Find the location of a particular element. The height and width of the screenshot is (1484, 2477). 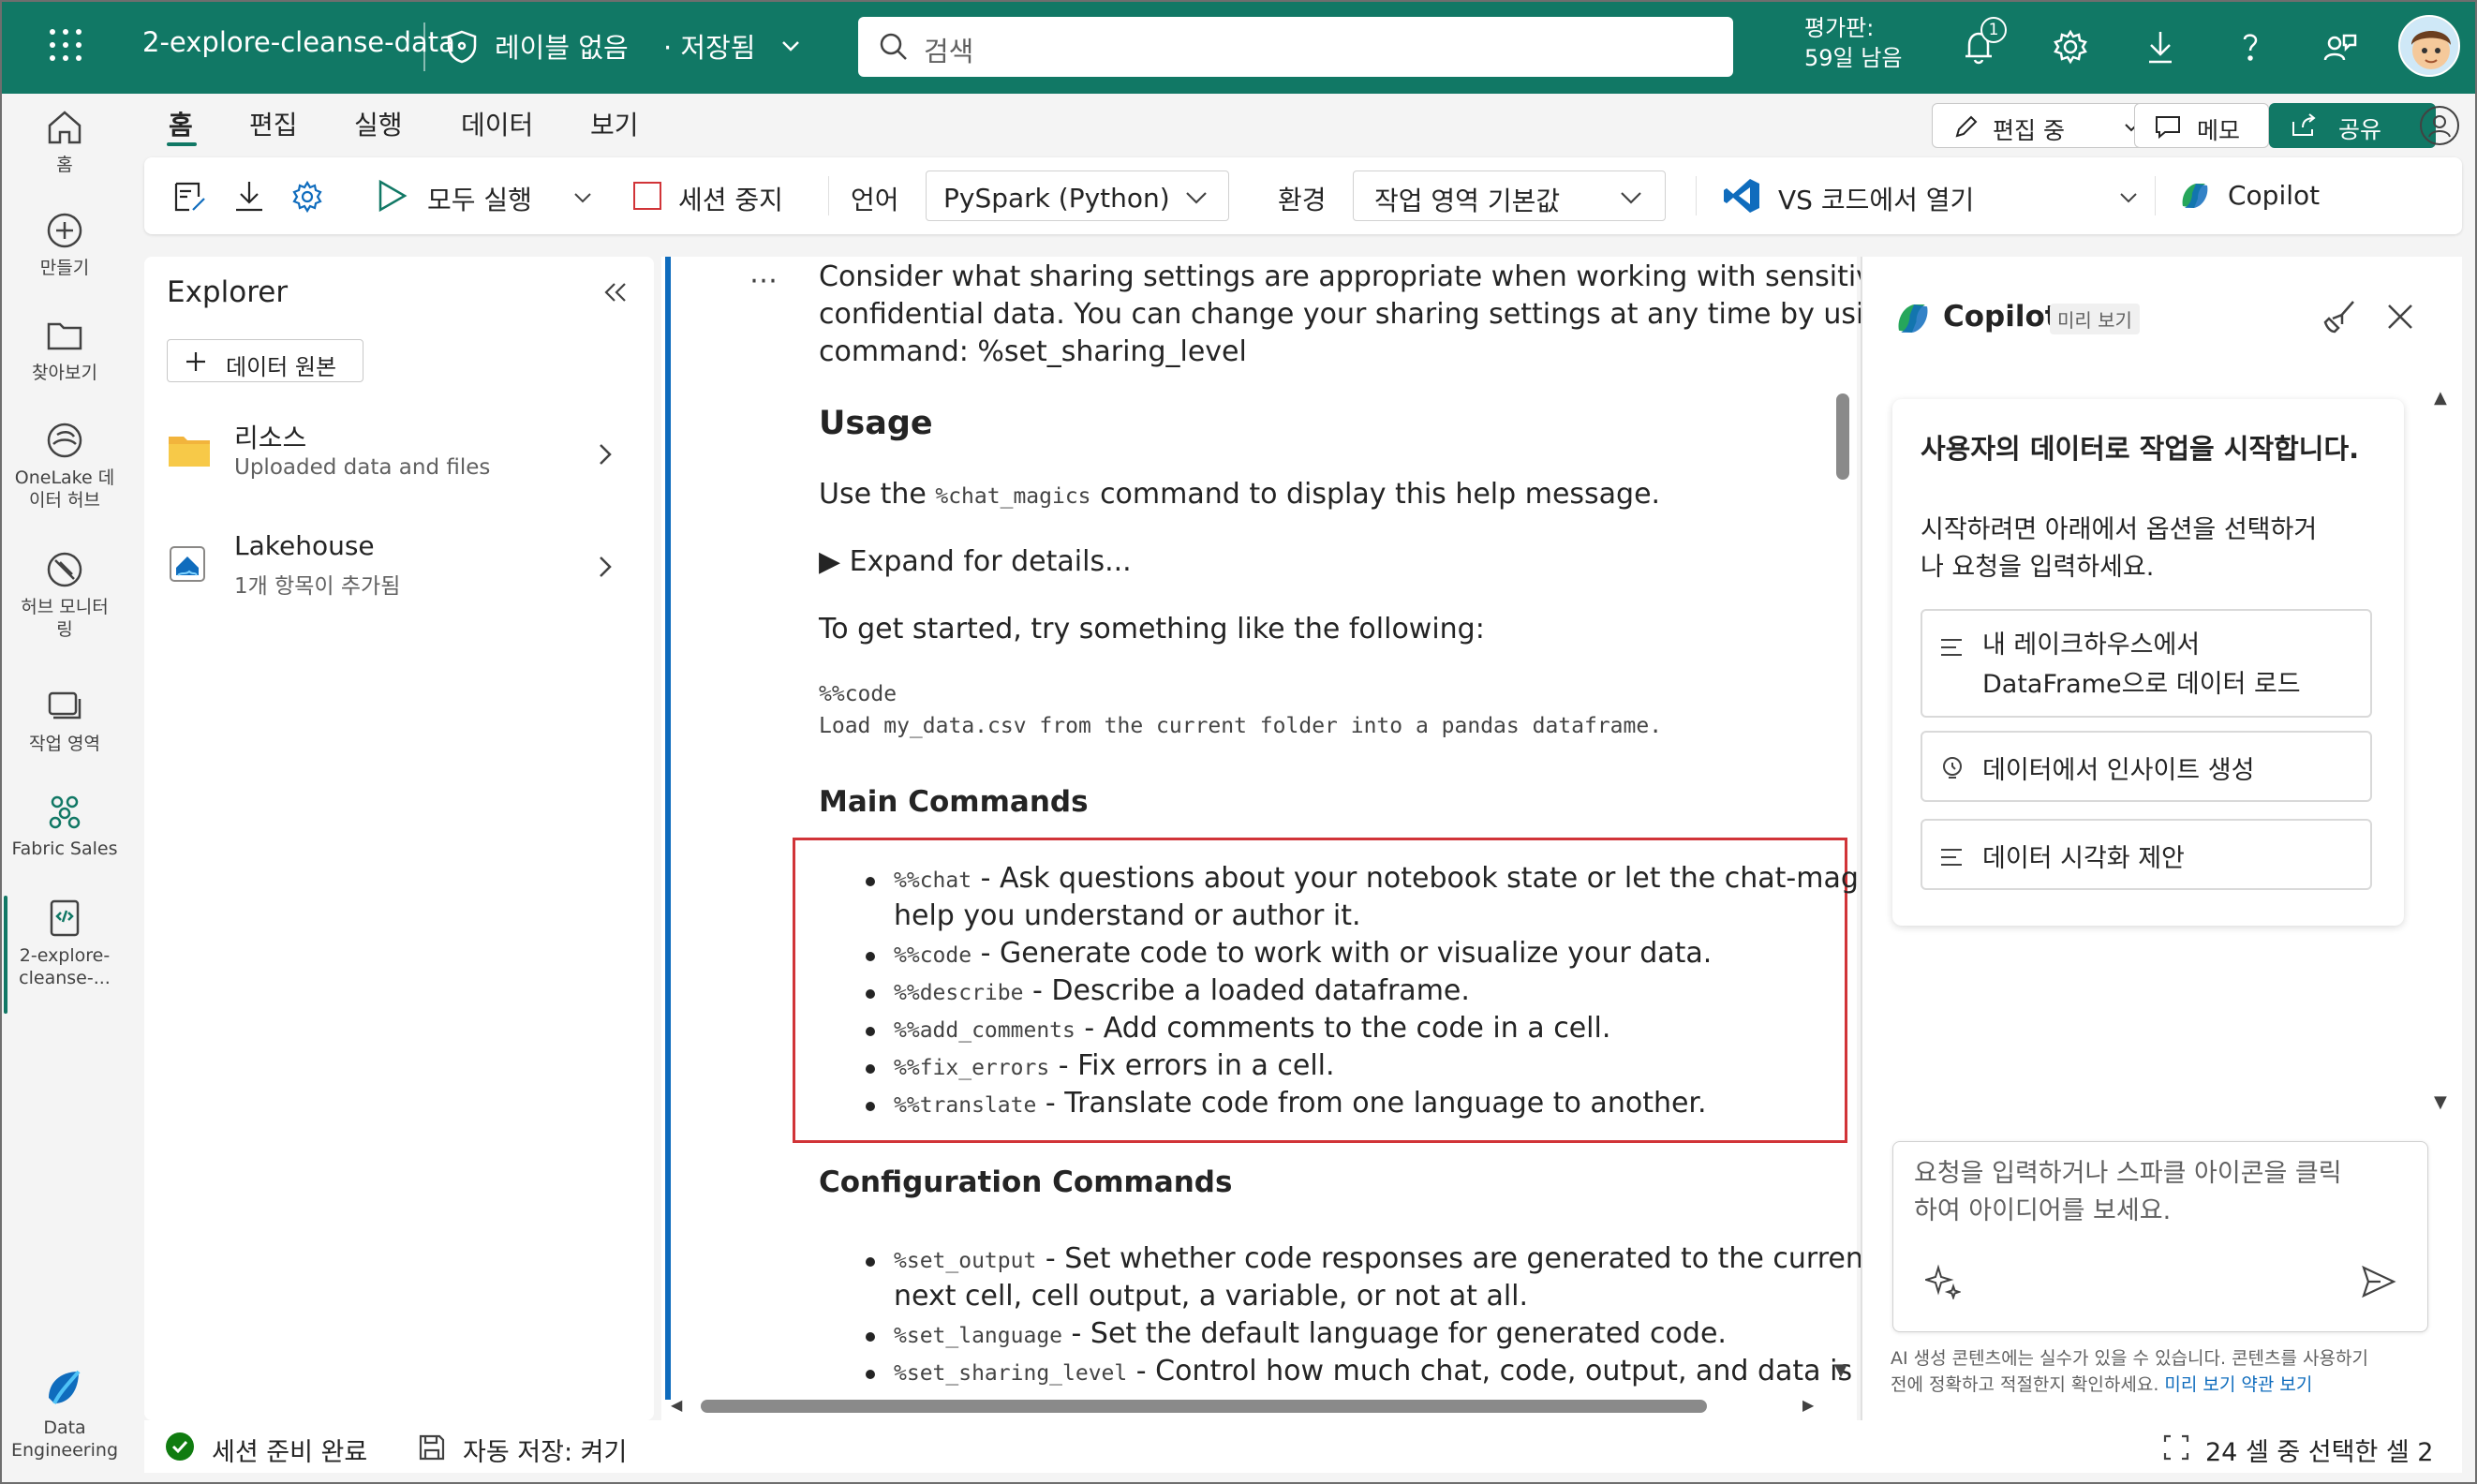

avatar is located at coordinates (2429, 46).